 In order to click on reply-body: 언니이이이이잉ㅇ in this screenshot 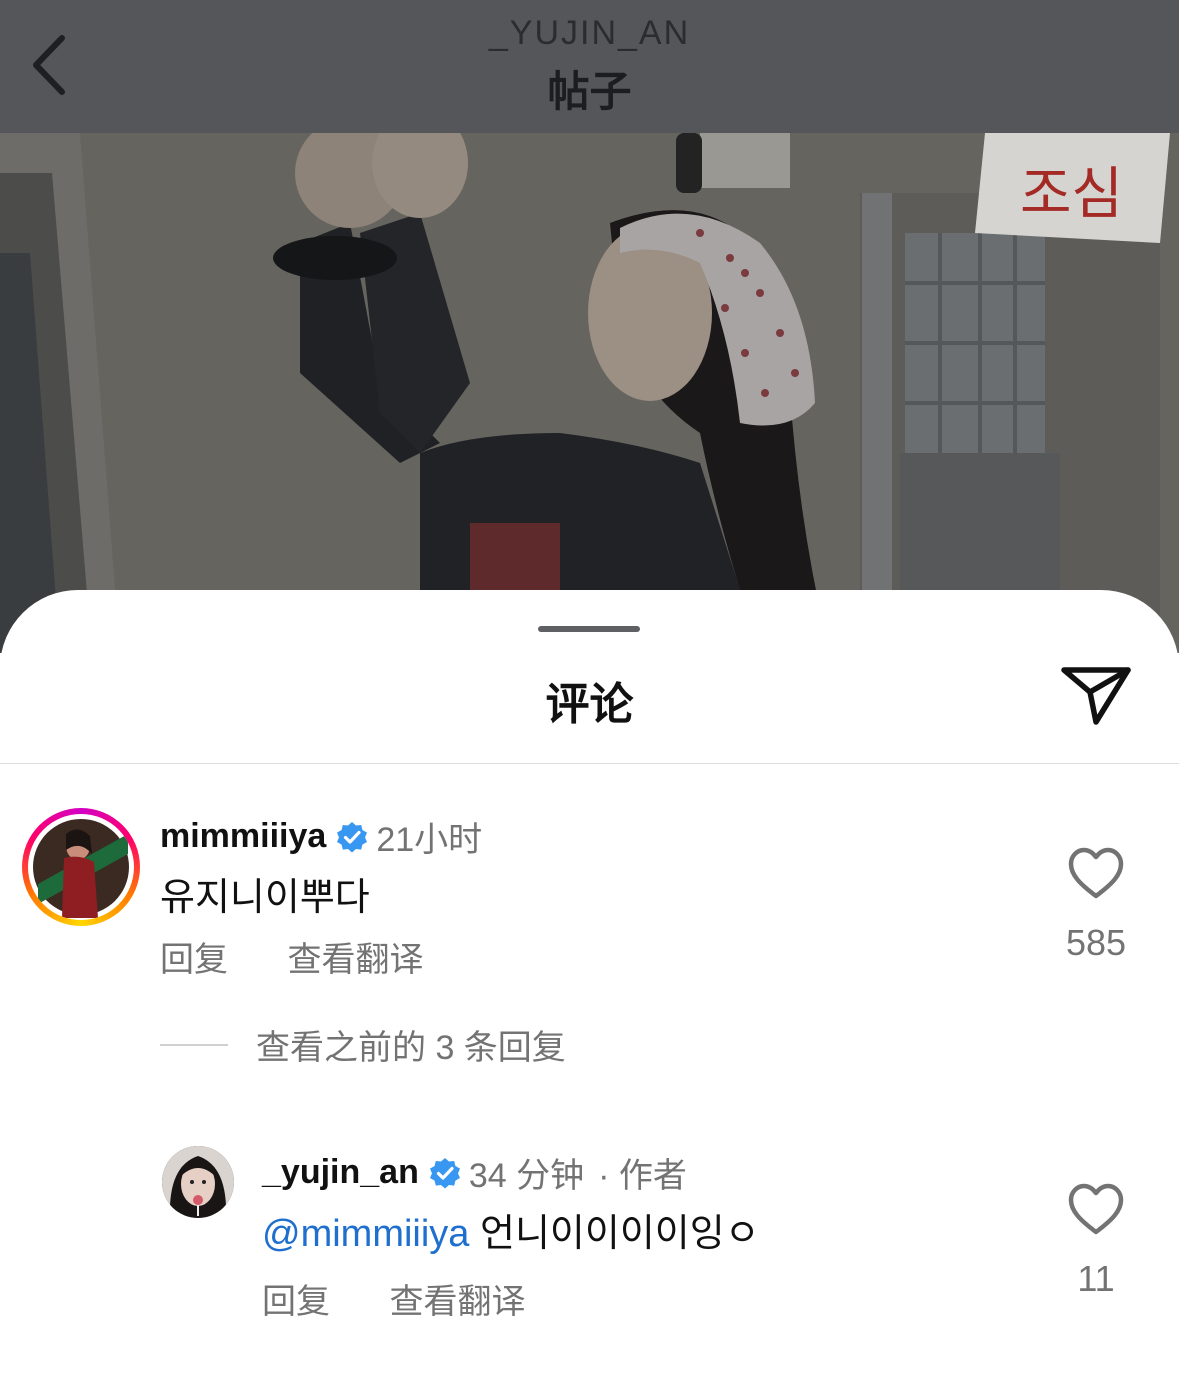, I will do `click(614, 1234)`.